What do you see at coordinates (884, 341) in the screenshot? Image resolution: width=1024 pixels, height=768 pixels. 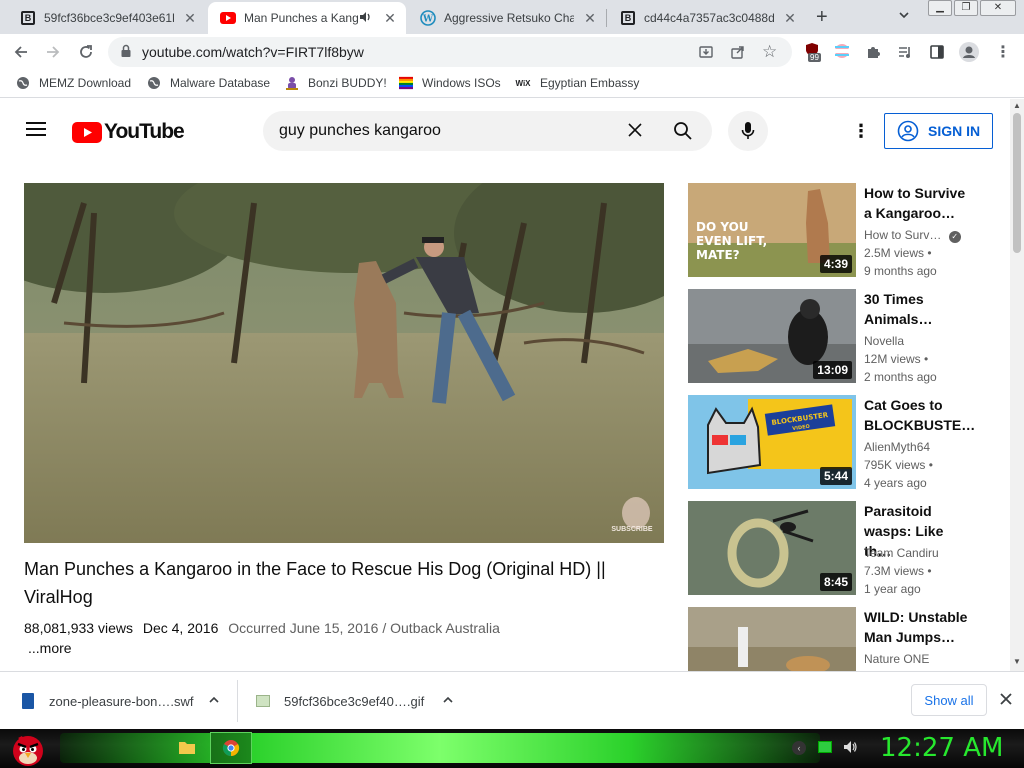 I see `channel-name: Novella` at bounding box center [884, 341].